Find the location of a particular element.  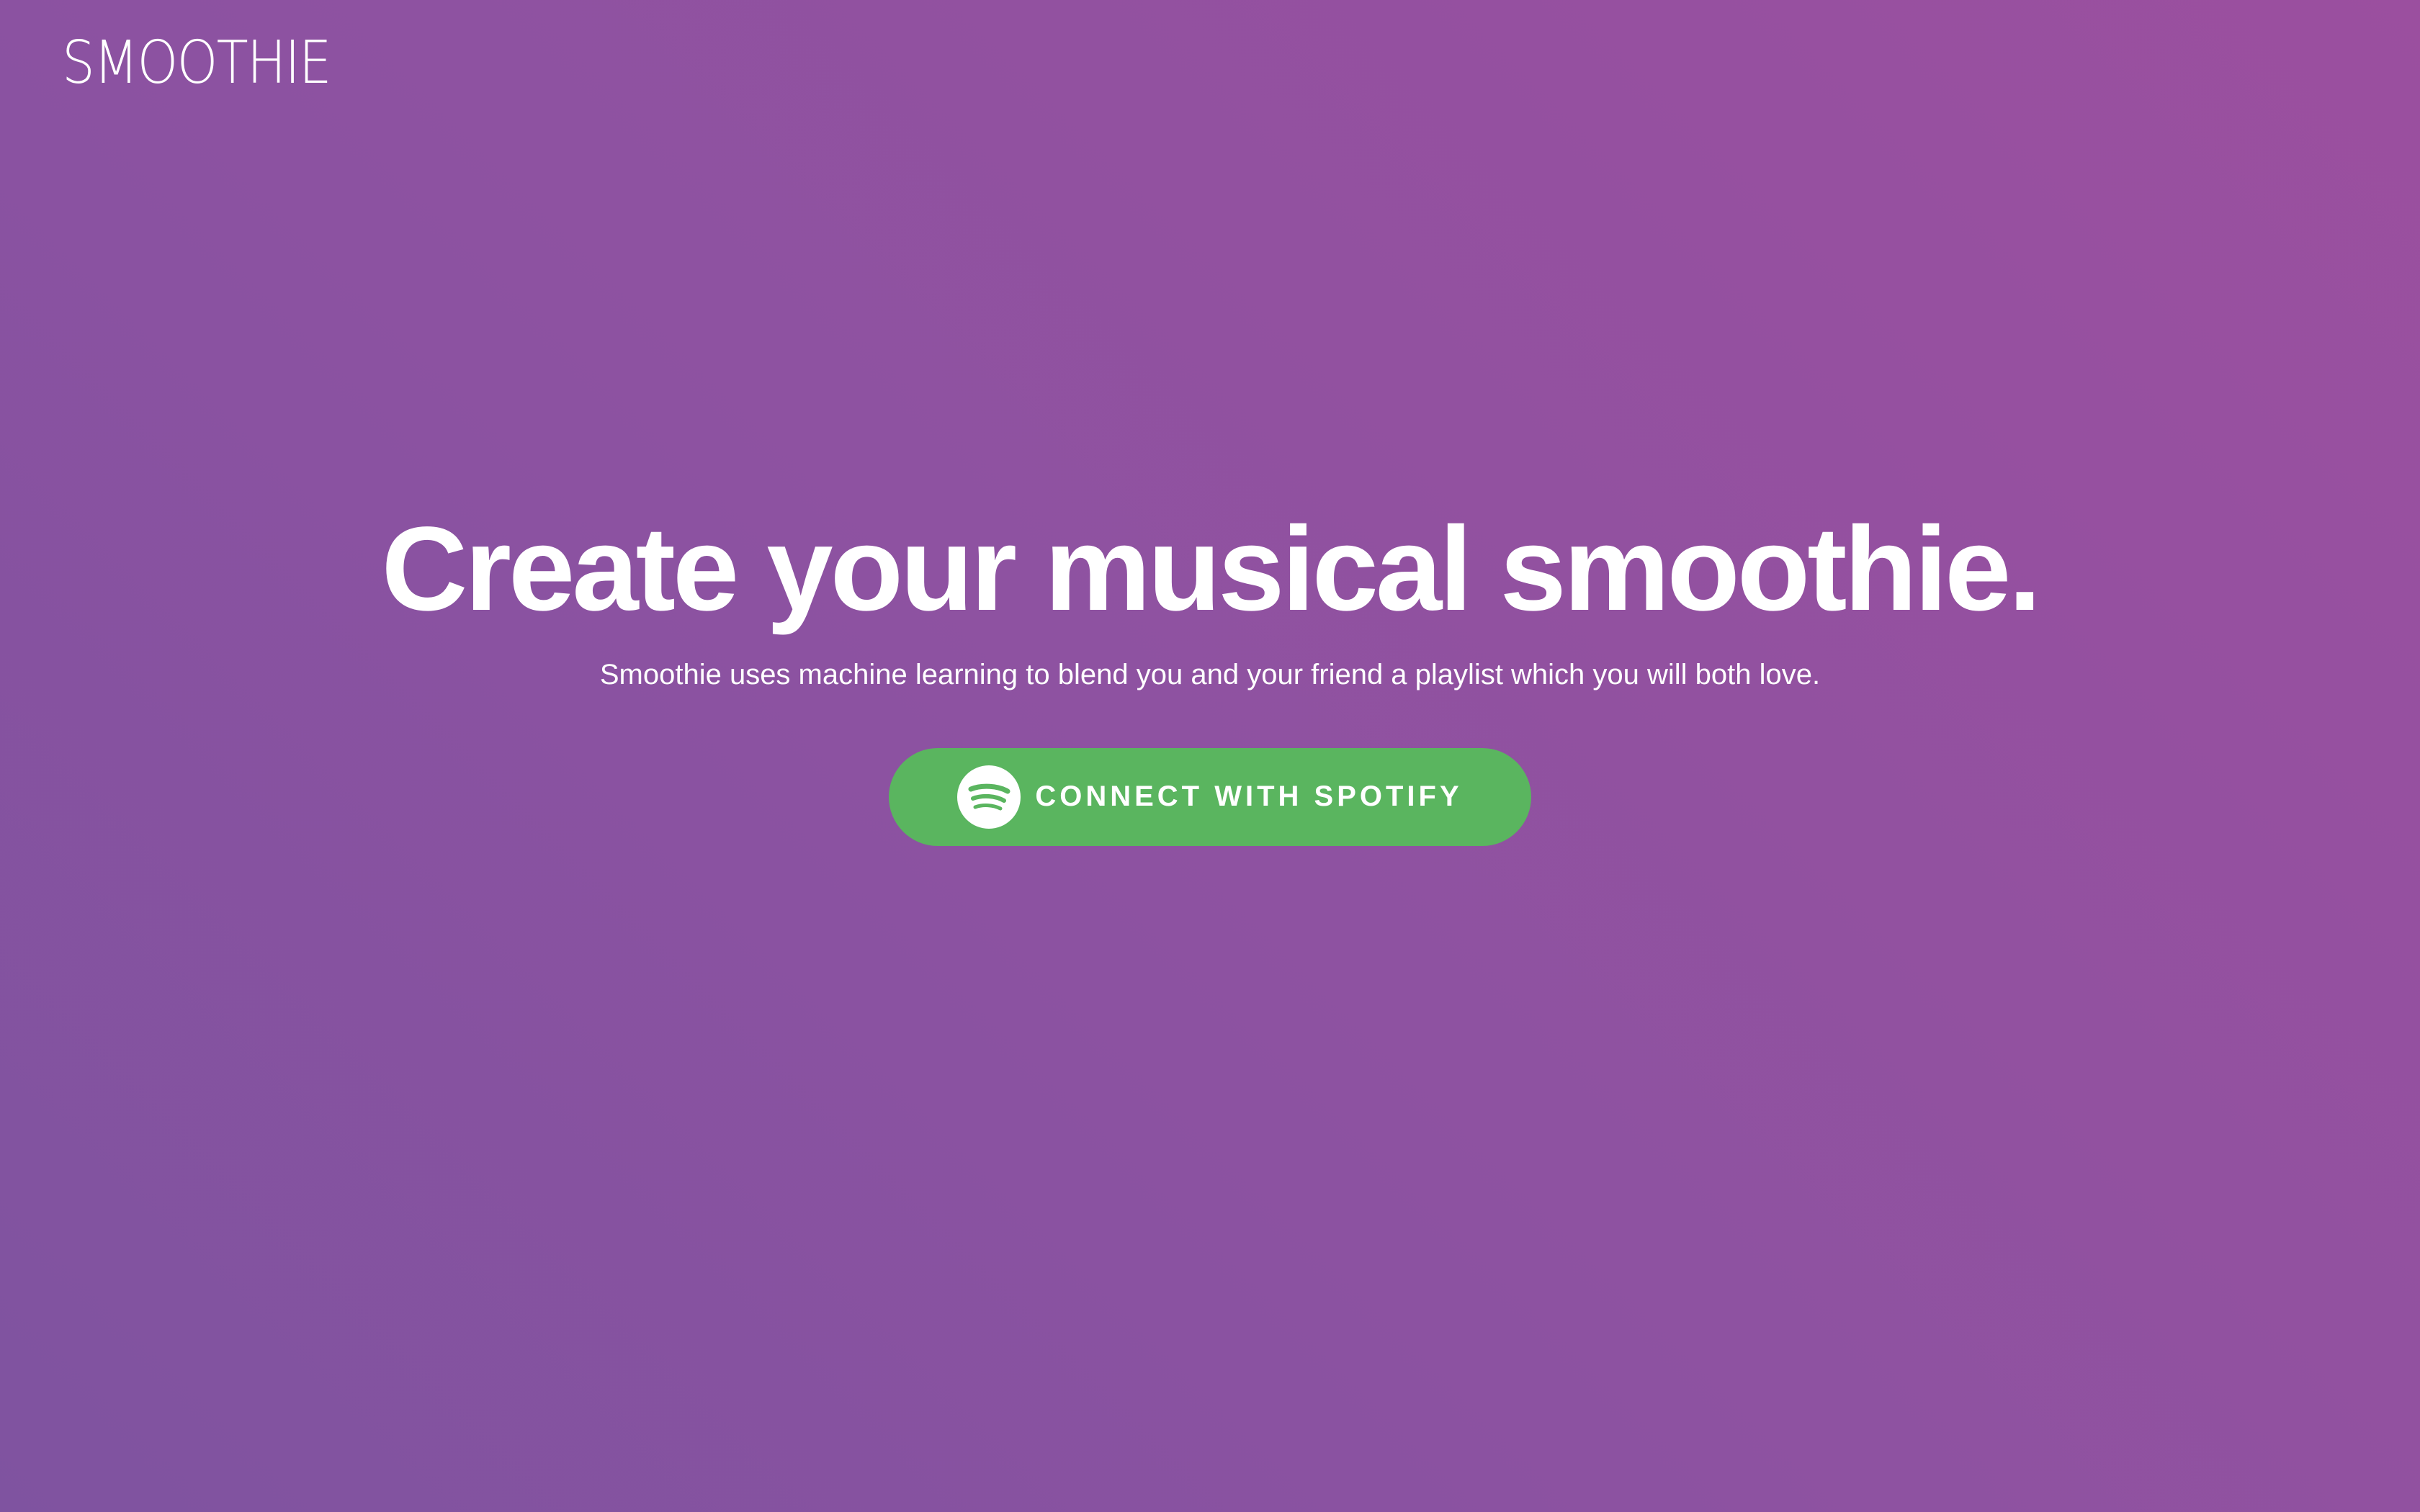

connect-with-spotify-button: CONNECT WITH SPOTIFY is located at coordinates (1210, 796).